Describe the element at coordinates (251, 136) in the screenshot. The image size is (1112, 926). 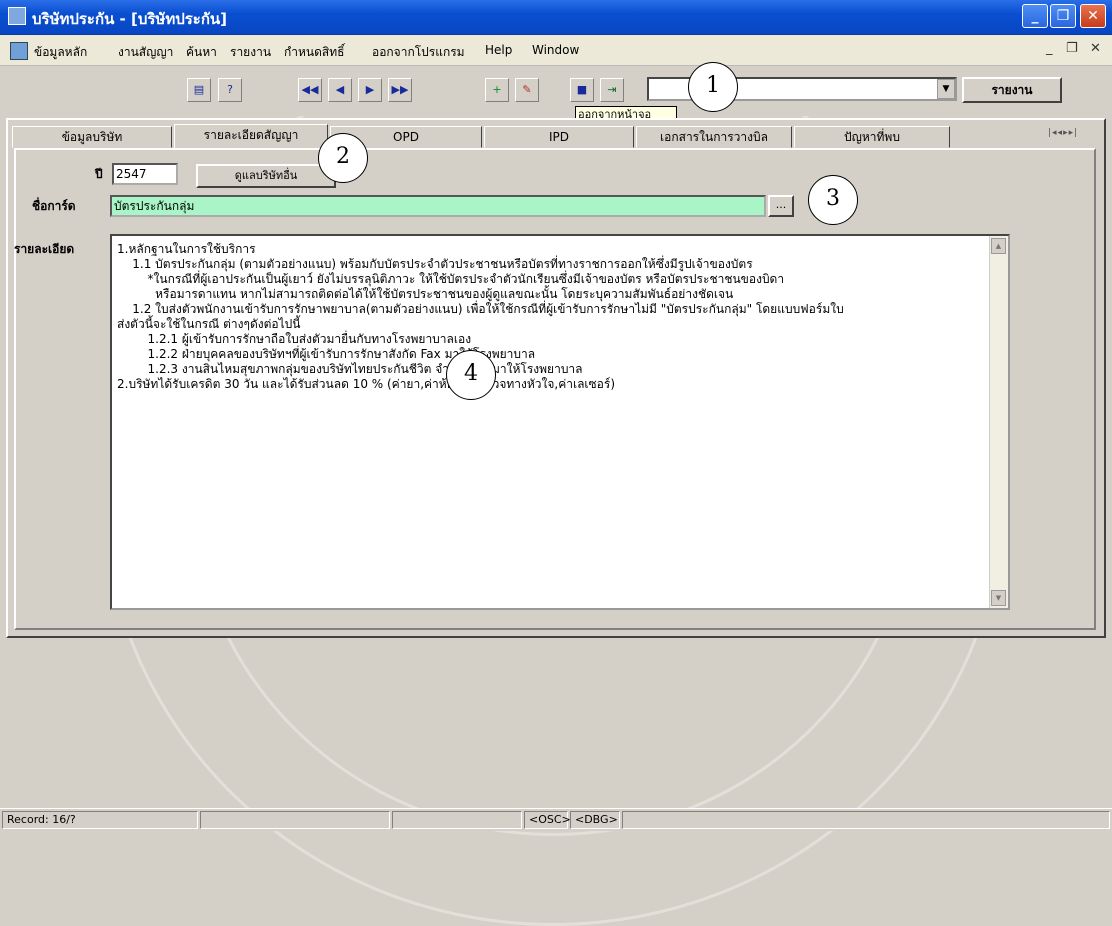
I see `tab-contract-details: รายละเอียดสัญญา` at that location.